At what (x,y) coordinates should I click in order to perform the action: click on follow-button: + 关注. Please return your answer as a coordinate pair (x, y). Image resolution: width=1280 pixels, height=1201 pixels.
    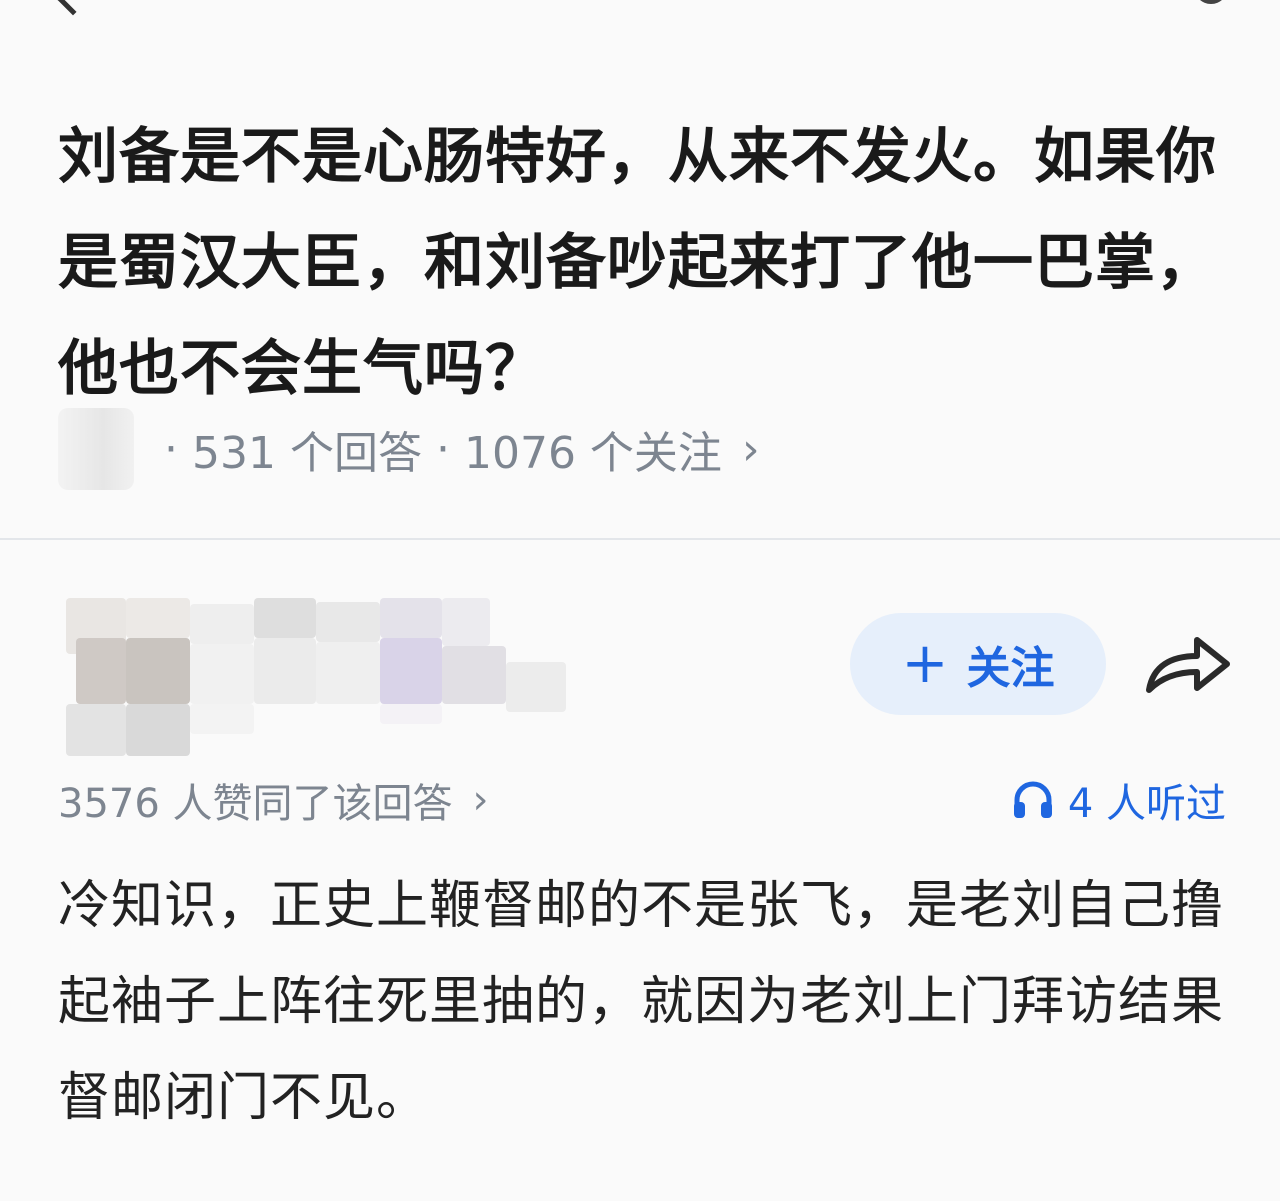
    Looking at the image, I should click on (978, 664).